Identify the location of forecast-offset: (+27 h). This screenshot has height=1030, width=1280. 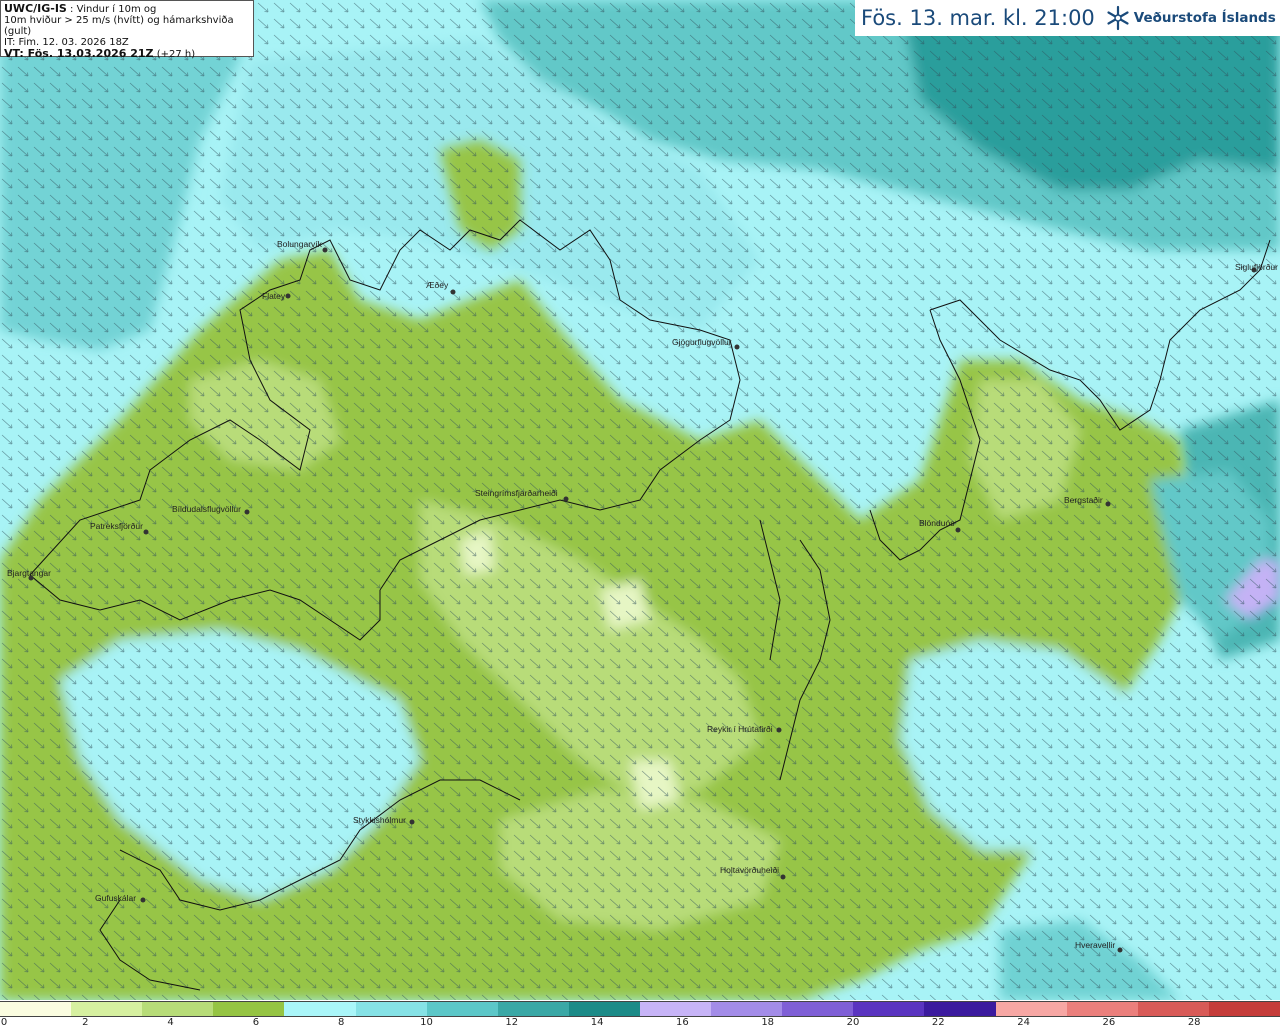
(174, 54).